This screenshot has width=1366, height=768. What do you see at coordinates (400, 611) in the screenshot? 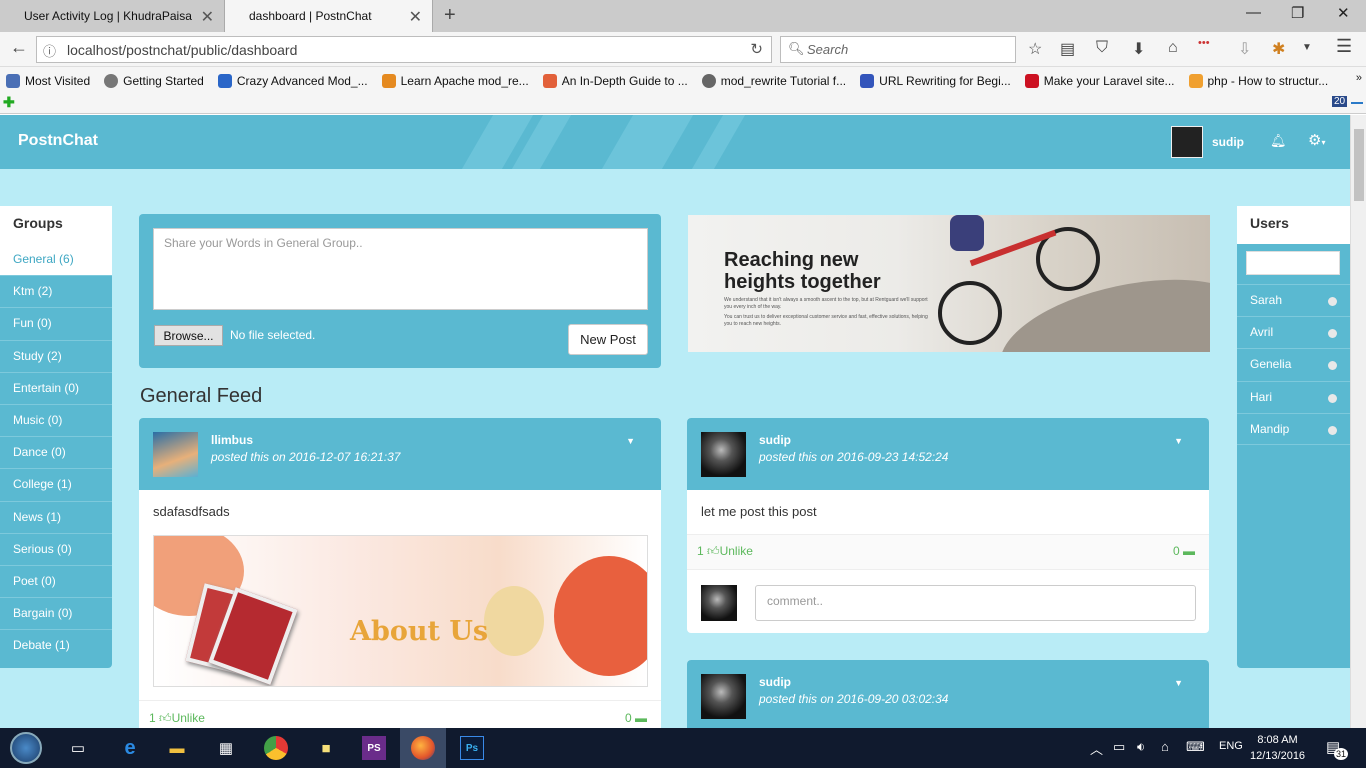
I see `post-image: About Us` at bounding box center [400, 611].